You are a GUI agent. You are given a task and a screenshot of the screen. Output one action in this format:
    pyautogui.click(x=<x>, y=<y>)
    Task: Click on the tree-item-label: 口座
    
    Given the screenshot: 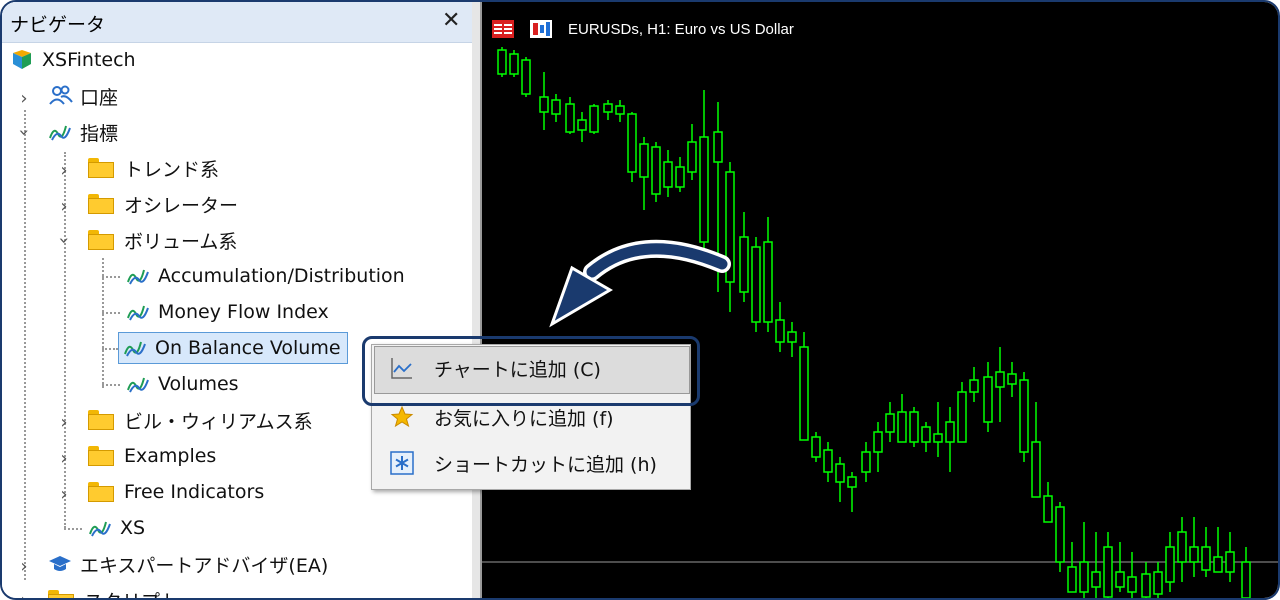 What is the action you would take?
    pyautogui.click(x=99, y=97)
    